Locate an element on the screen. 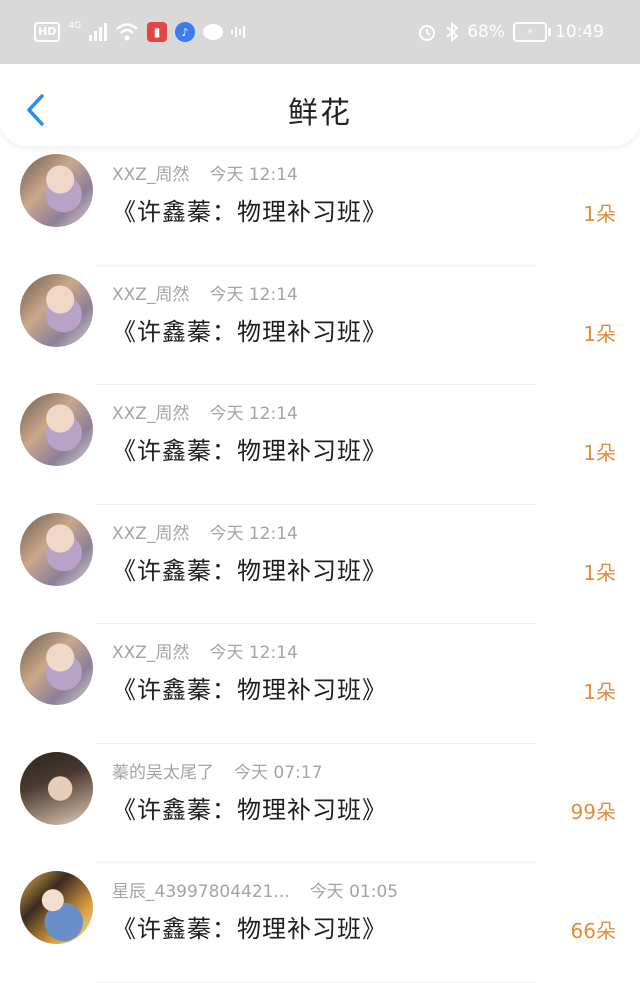 This screenshot has width=640, height=983. item-meta: 蓁的吴太尾了 今天 07:17 is located at coordinates (217, 770).